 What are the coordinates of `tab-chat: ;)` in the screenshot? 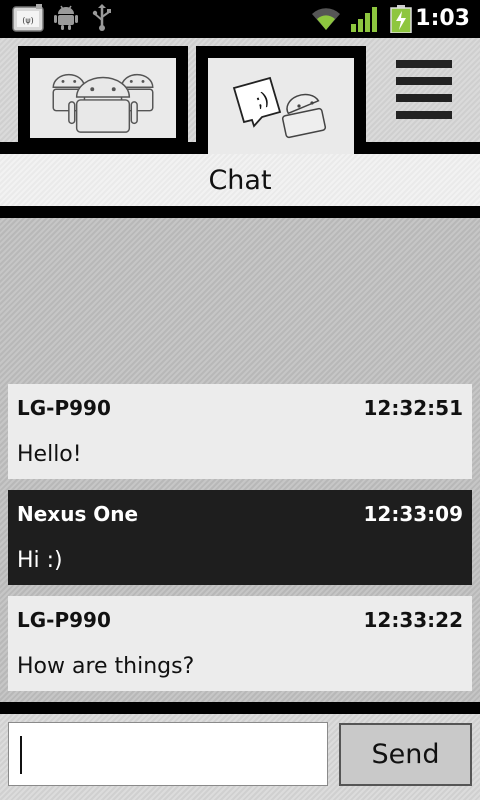 It's located at (281, 102).